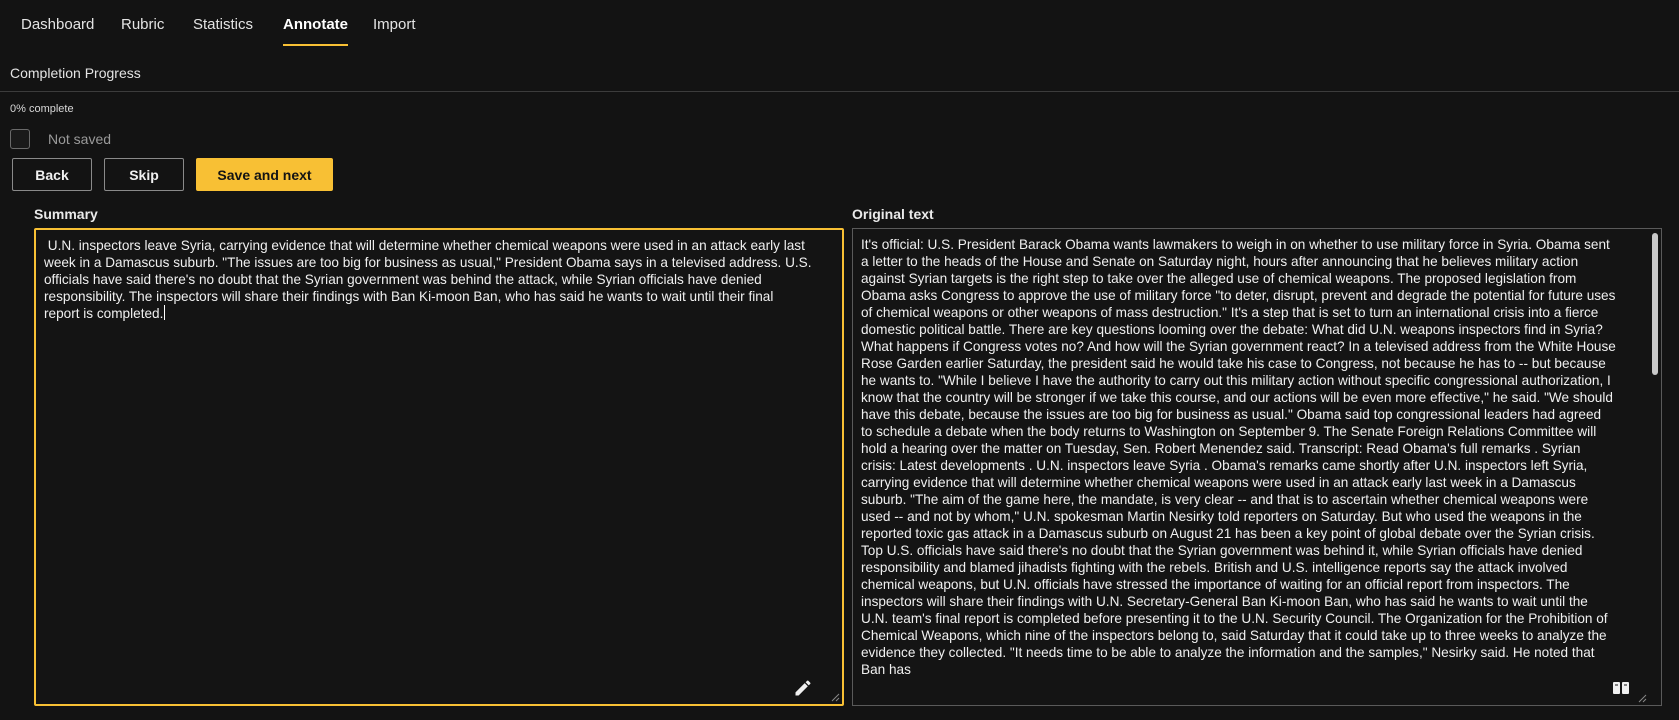  I want to click on pencil-icon, so click(803, 688).